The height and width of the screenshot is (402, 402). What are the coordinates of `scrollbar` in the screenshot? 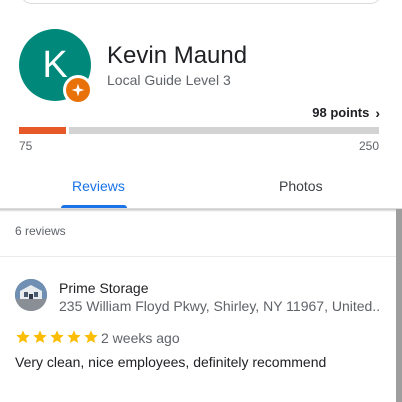 It's located at (399, 305).